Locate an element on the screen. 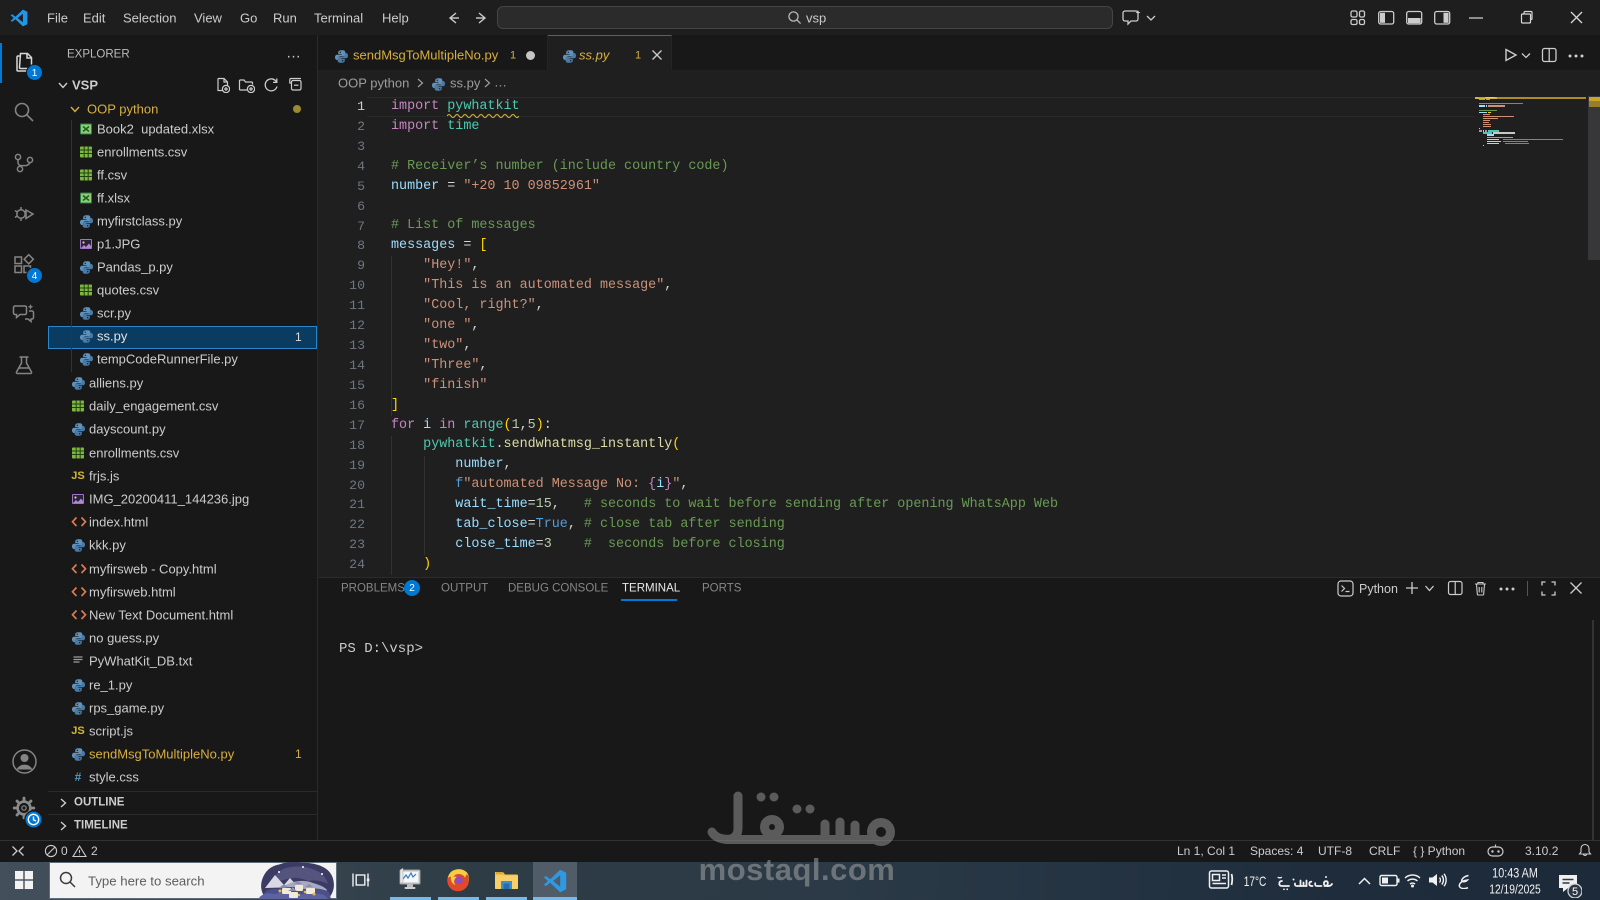 The width and height of the screenshot is (1600, 900). svg-text: 4 is located at coordinates (35, 276).